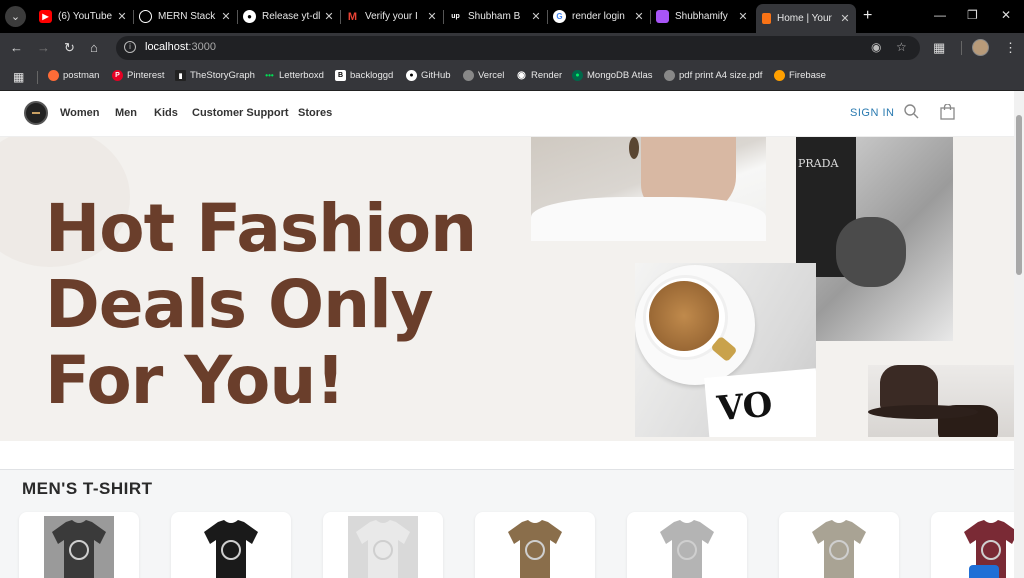 The height and width of the screenshot is (578, 1024). What do you see at coordinates (972, 15) in the screenshot?
I see `restore-icon: ❐` at bounding box center [972, 15].